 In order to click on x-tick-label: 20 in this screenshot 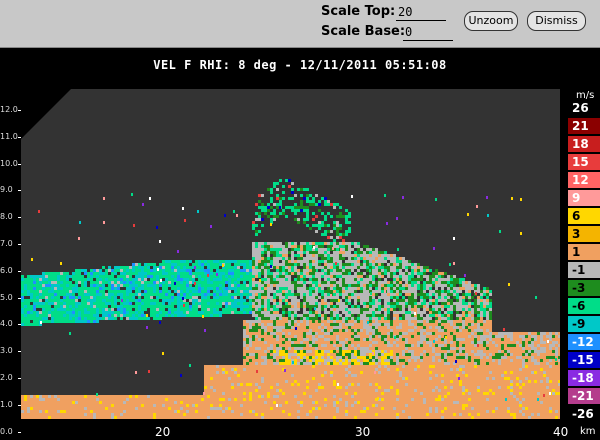, I will do `click(163, 432)`.